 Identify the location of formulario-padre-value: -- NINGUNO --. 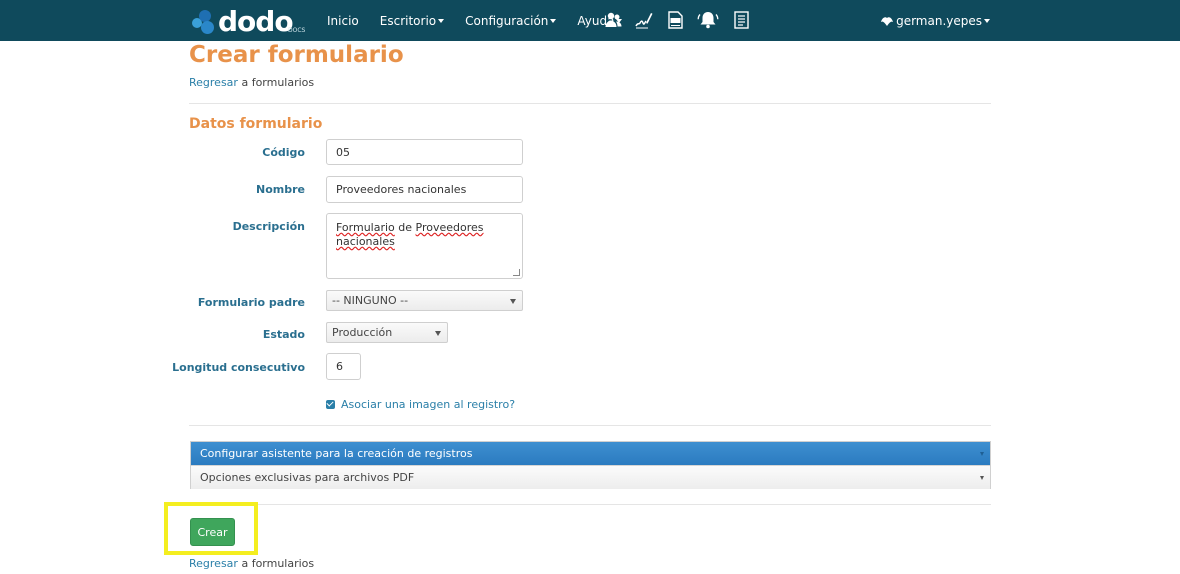
(370, 300).